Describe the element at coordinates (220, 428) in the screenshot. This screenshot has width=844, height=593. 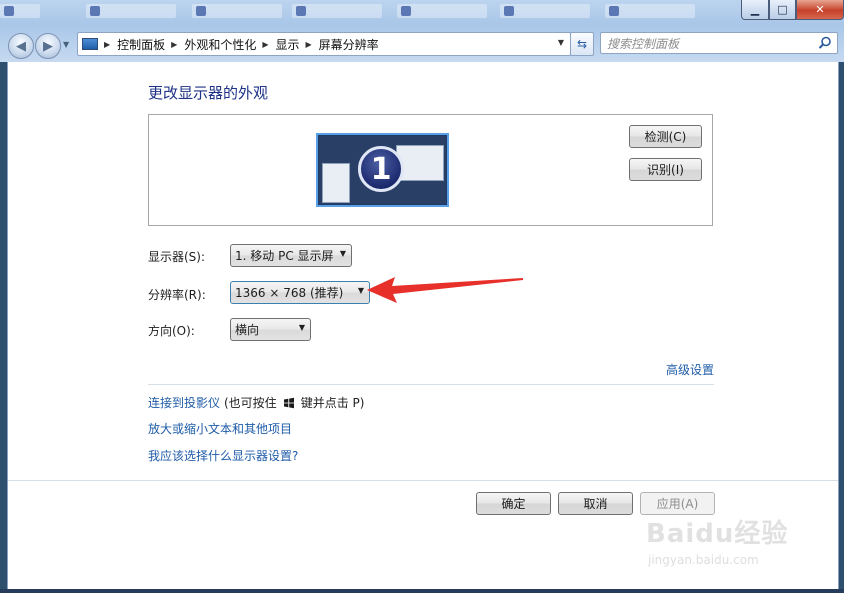
I see `text-size-link: 放大或缩小文本和其他项目` at that location.